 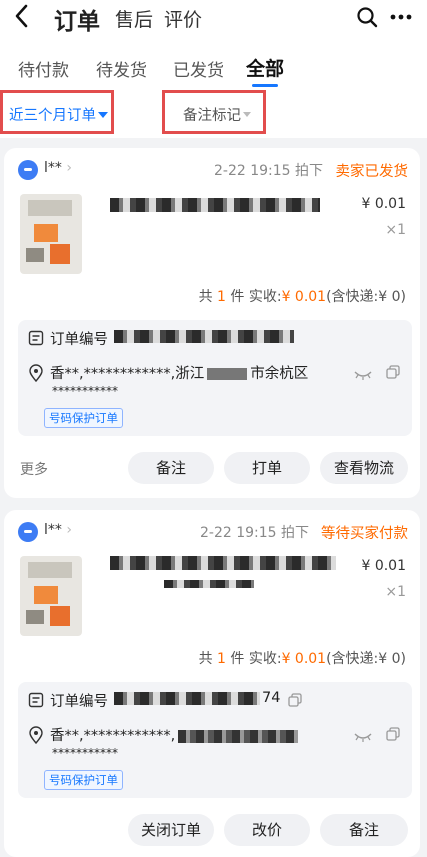 What do you see at coordinates (265, 85) in the screenshot?
I see `active-tab-indicator` at bounding box center [265, 85].